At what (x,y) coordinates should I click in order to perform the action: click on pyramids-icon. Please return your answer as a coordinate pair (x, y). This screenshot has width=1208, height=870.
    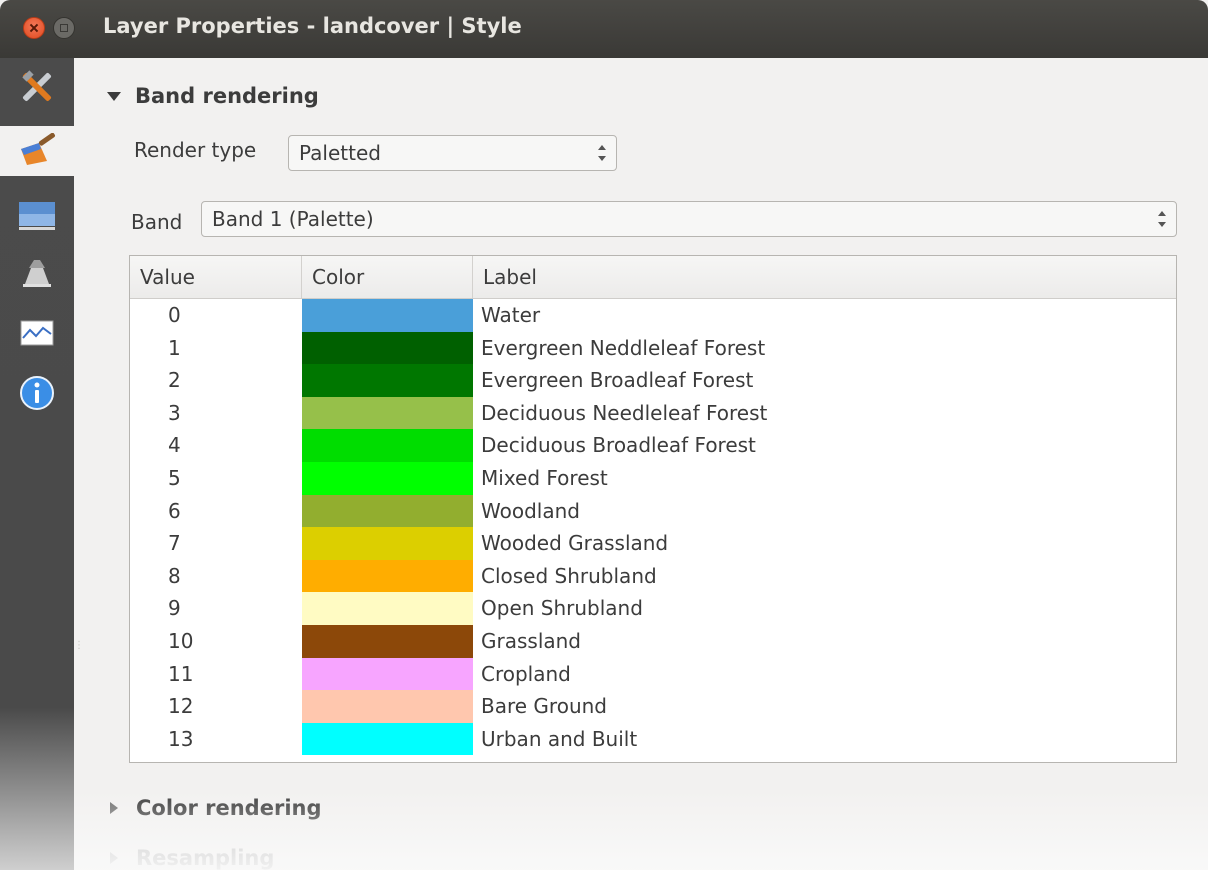
    Looking at the image, I should click on (37, 273).